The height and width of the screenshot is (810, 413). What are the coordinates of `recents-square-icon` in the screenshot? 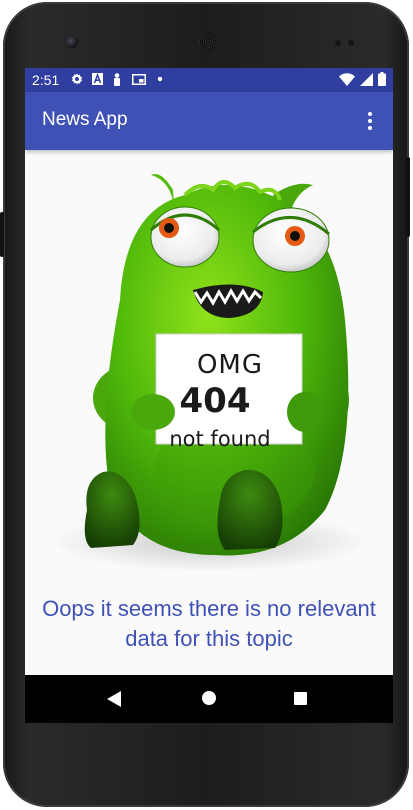 It's located at (300, 698).